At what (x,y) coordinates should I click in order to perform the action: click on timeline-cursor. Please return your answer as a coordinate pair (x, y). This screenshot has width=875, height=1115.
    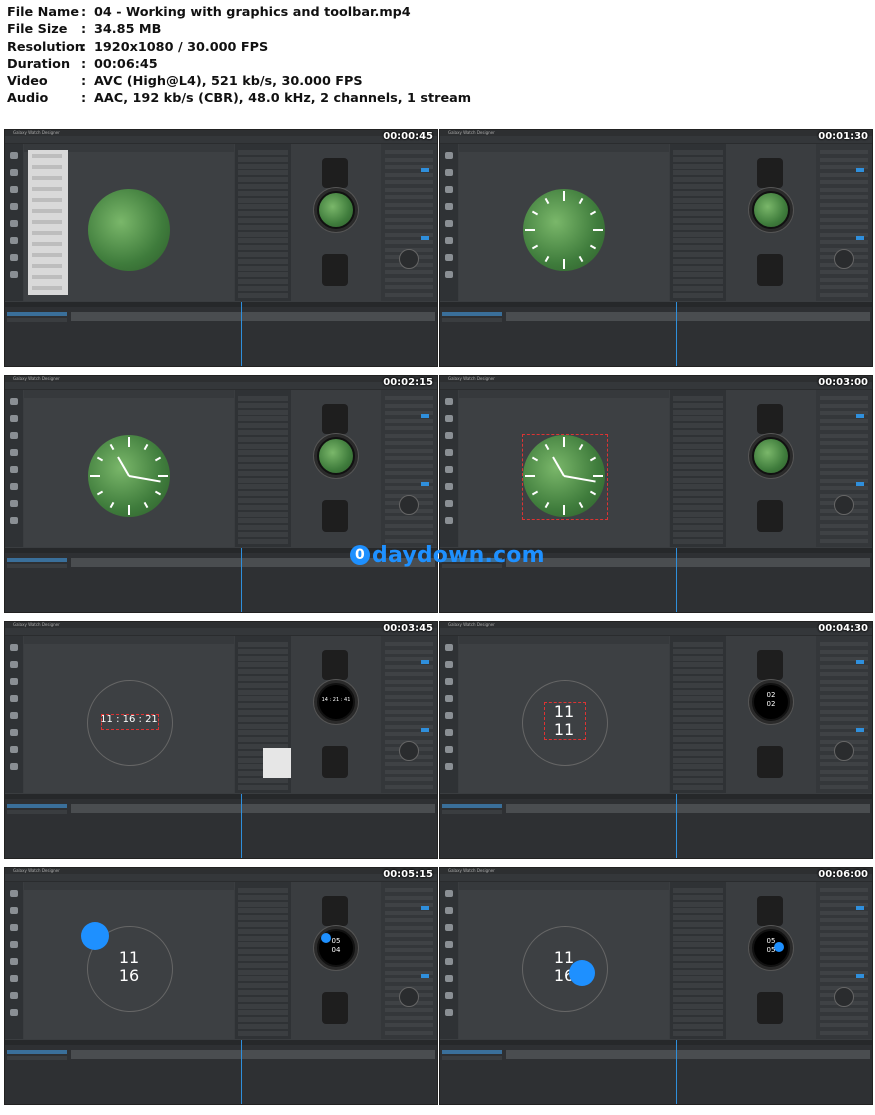
    Looking at the image, I should click on (676, 826).